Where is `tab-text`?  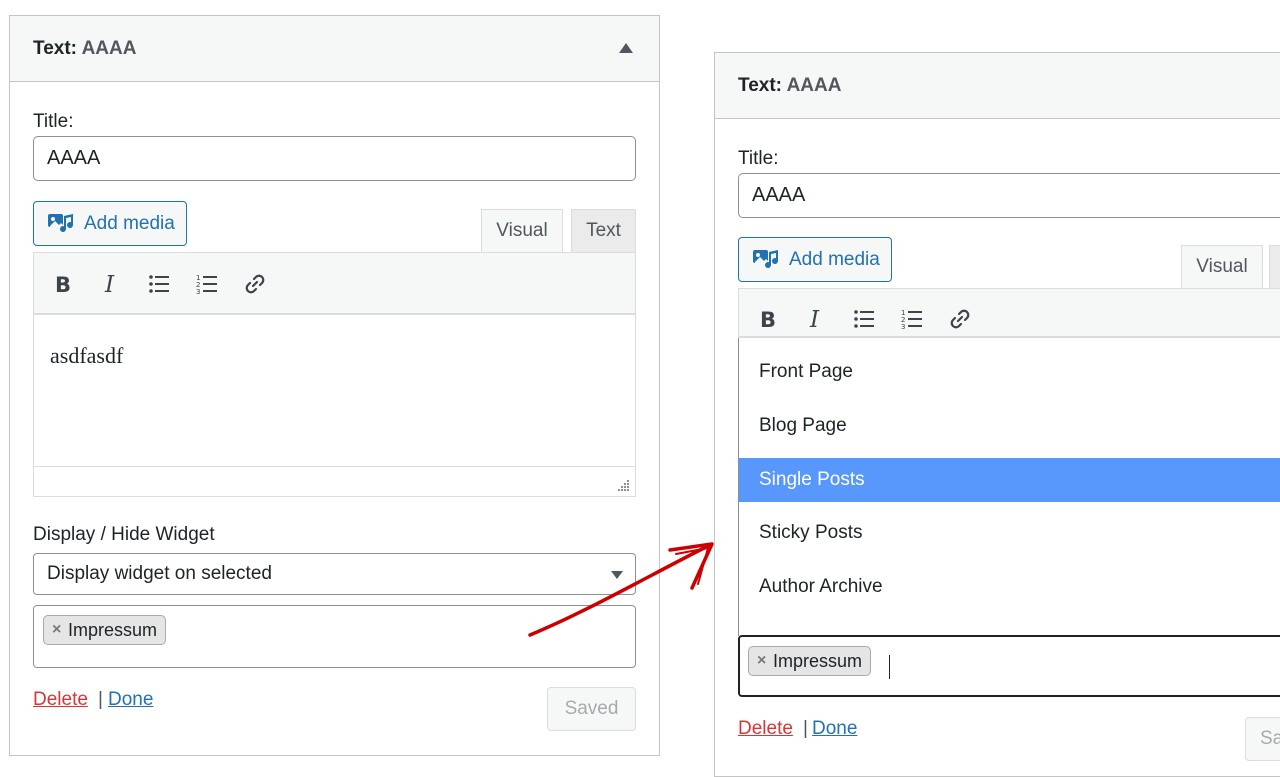 tab-text is located at coordinates (1274, 266).